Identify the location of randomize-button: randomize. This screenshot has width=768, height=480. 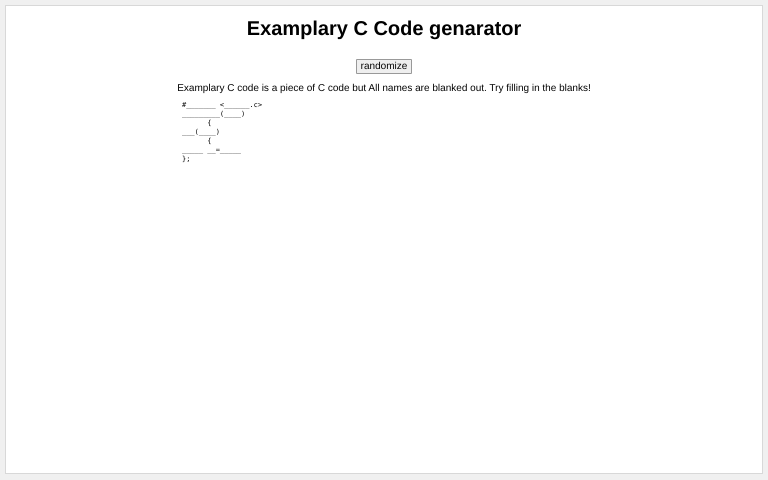
(384, 66).